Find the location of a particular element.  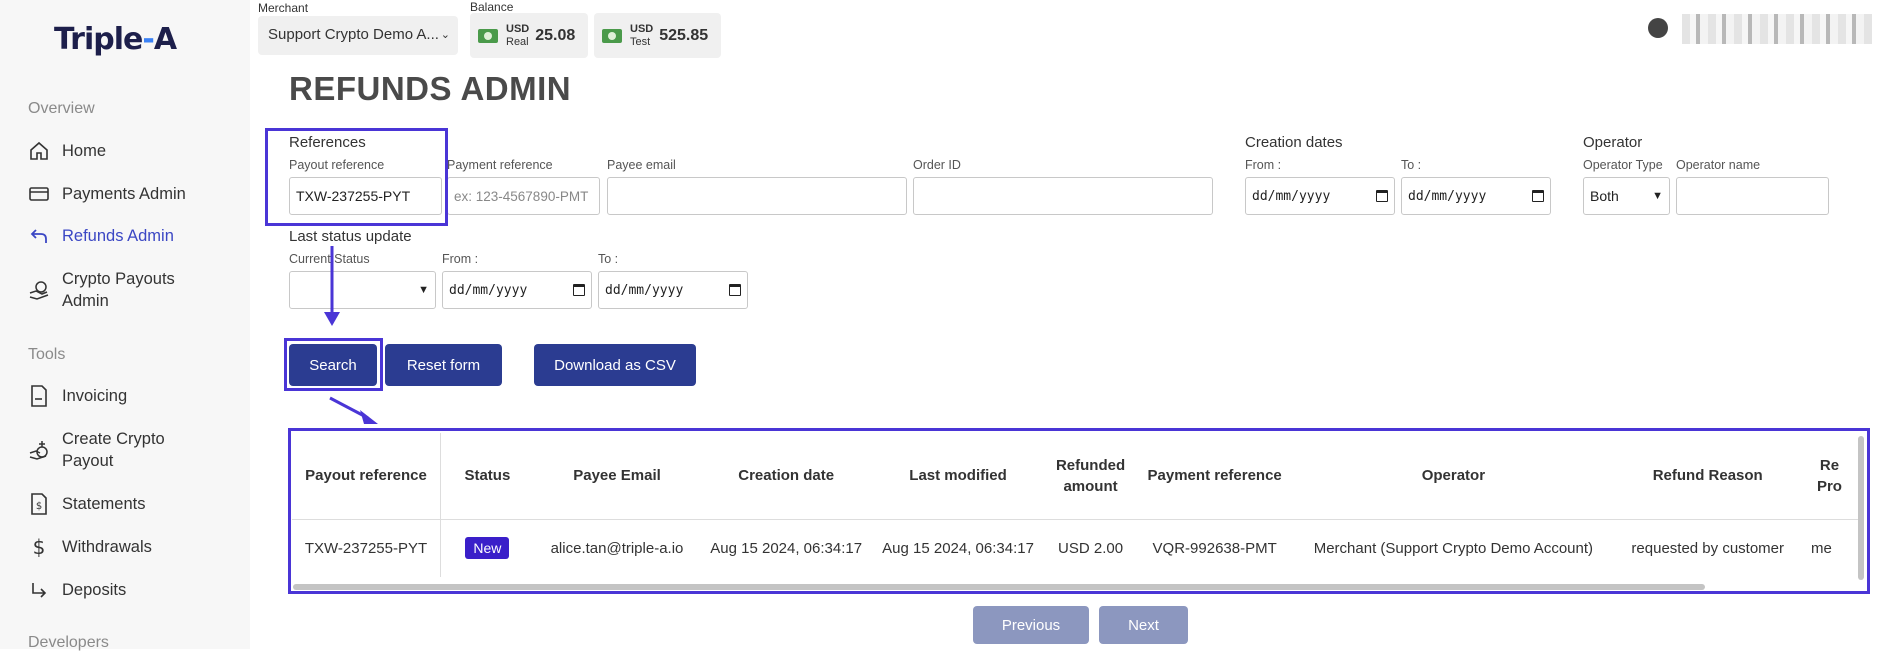

undo-arrow-icon is located at coordinates (39, 236).